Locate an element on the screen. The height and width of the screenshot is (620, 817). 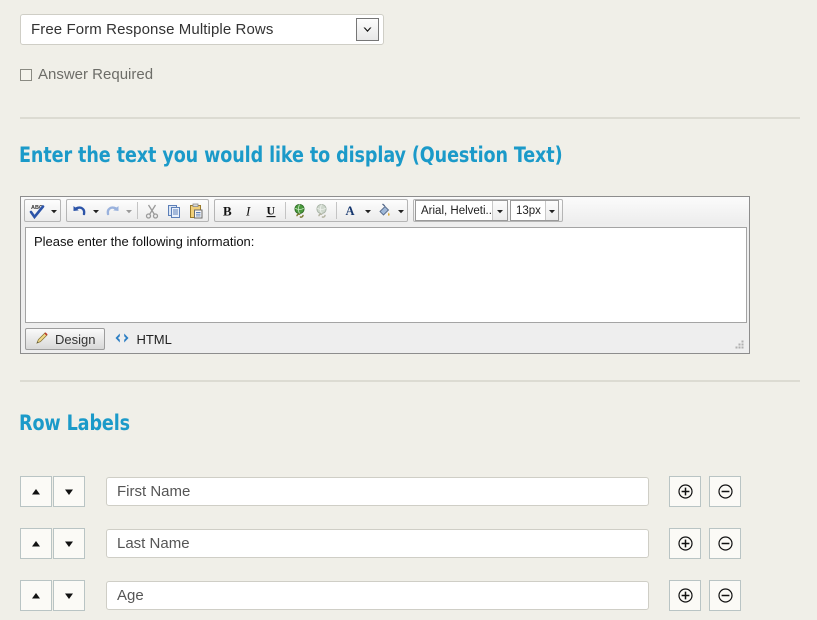
editor-content-area: Please enter the following information: is located at coordinates (386, 275).